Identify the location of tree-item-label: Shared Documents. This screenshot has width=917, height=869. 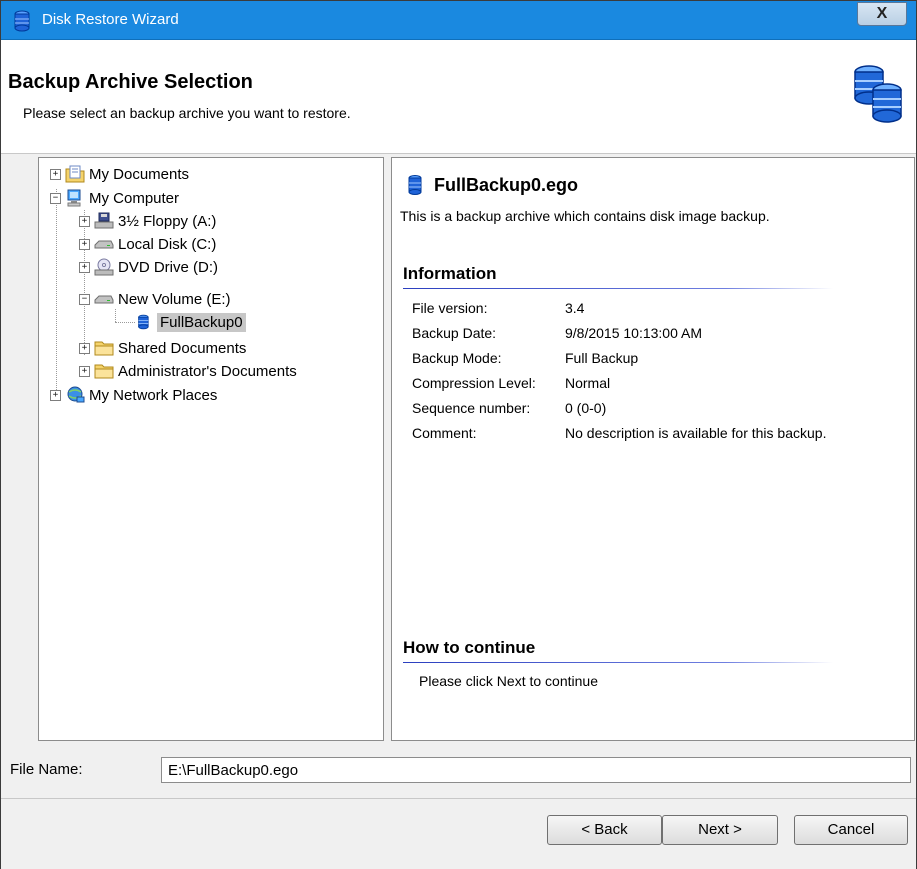
(182, 348).